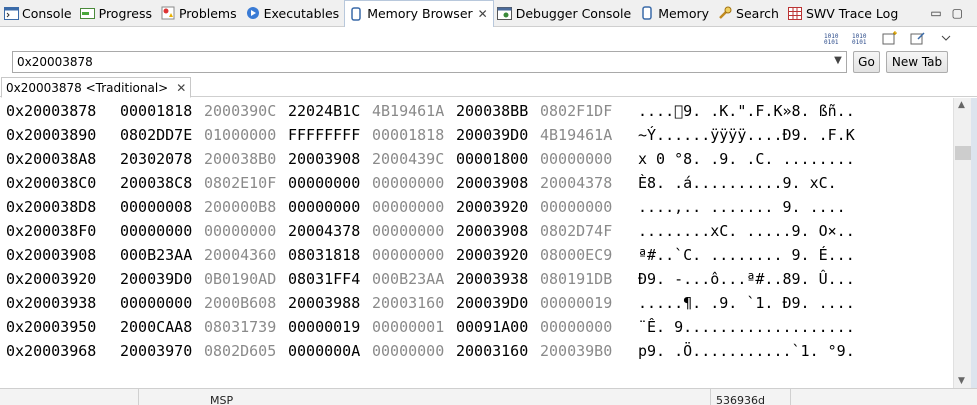 The height and width of the screenshot is (405, 977). Describe the element at coordinates (576, 231) in the screenshot. I see `memory-word: 0802D74F` at that location.